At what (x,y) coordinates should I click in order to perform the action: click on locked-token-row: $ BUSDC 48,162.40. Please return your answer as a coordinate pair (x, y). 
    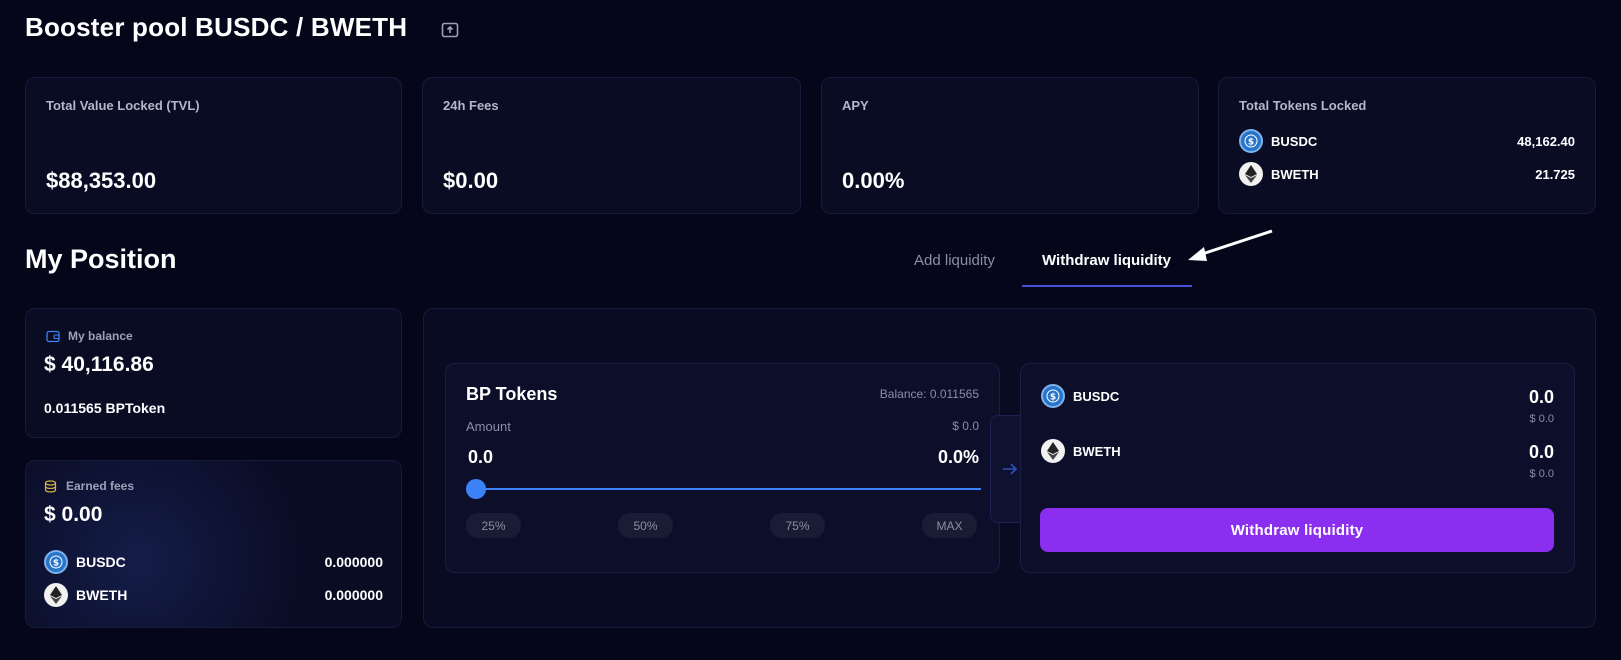
    Looking at the image, I should click on (1407, 141).